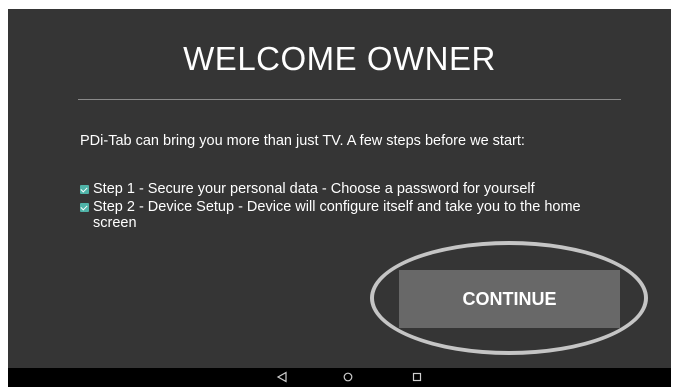 The height and width of the screenshot is (387, 679). I want to click on system-nav-bar, so click(339, 377).